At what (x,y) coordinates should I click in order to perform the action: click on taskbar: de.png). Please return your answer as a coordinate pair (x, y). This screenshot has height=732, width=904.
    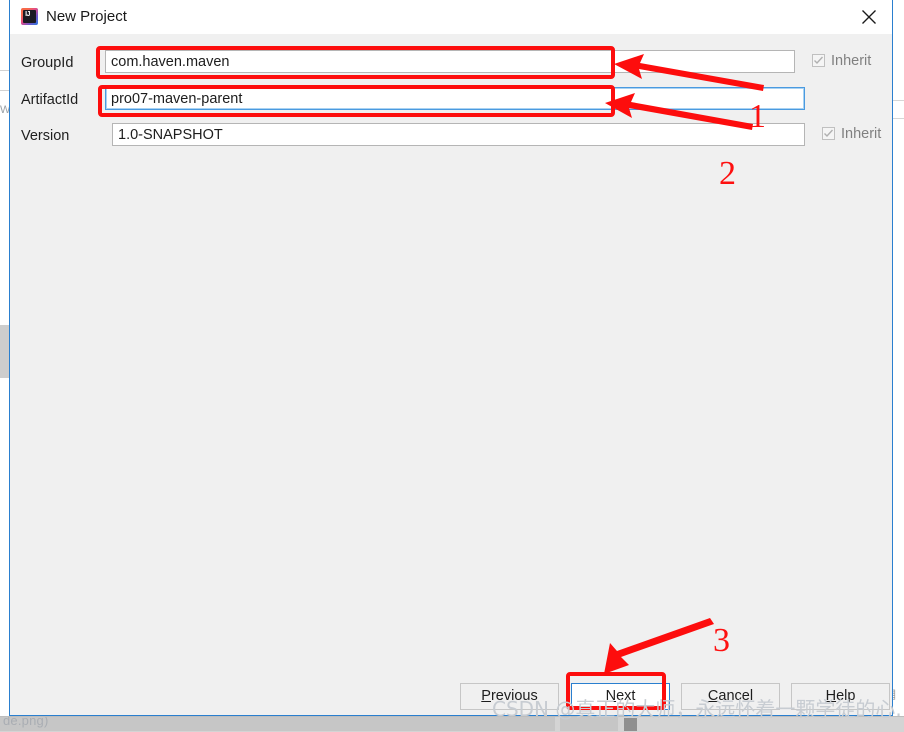
    Looking at the image, I should click on (452, 724).